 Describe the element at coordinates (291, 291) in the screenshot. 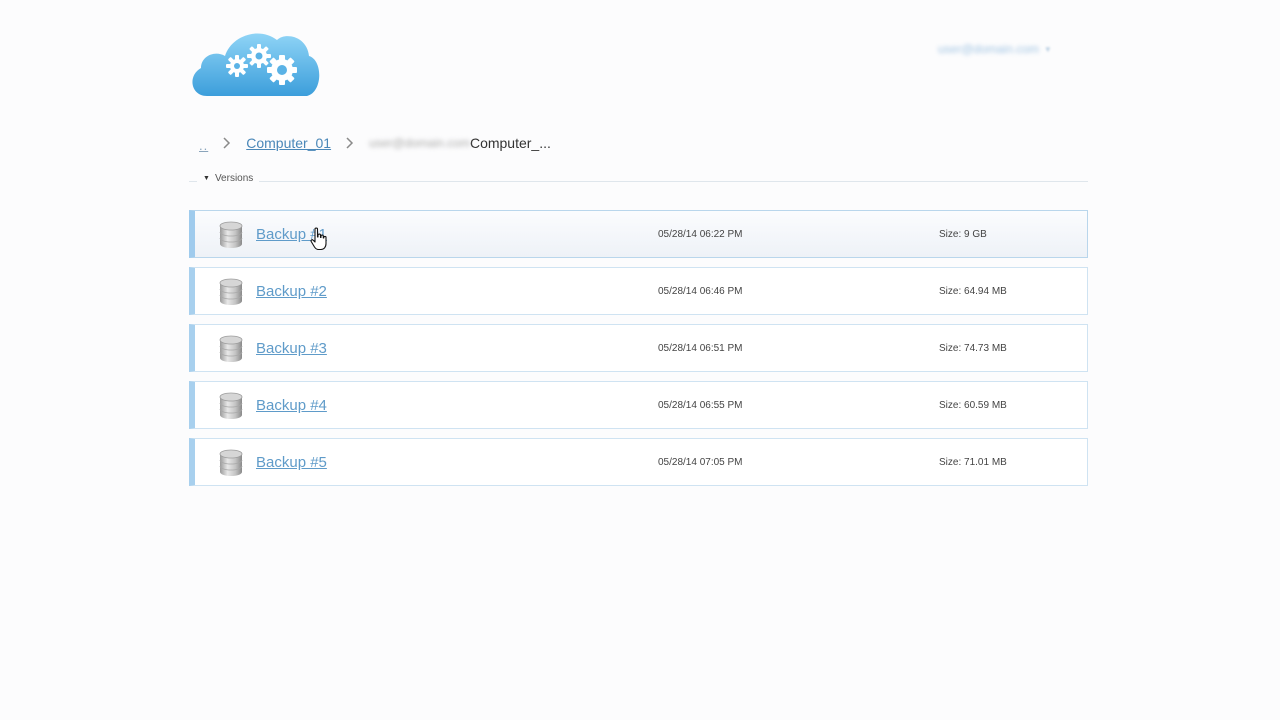

I see `version-link: Backup #2` at that location.